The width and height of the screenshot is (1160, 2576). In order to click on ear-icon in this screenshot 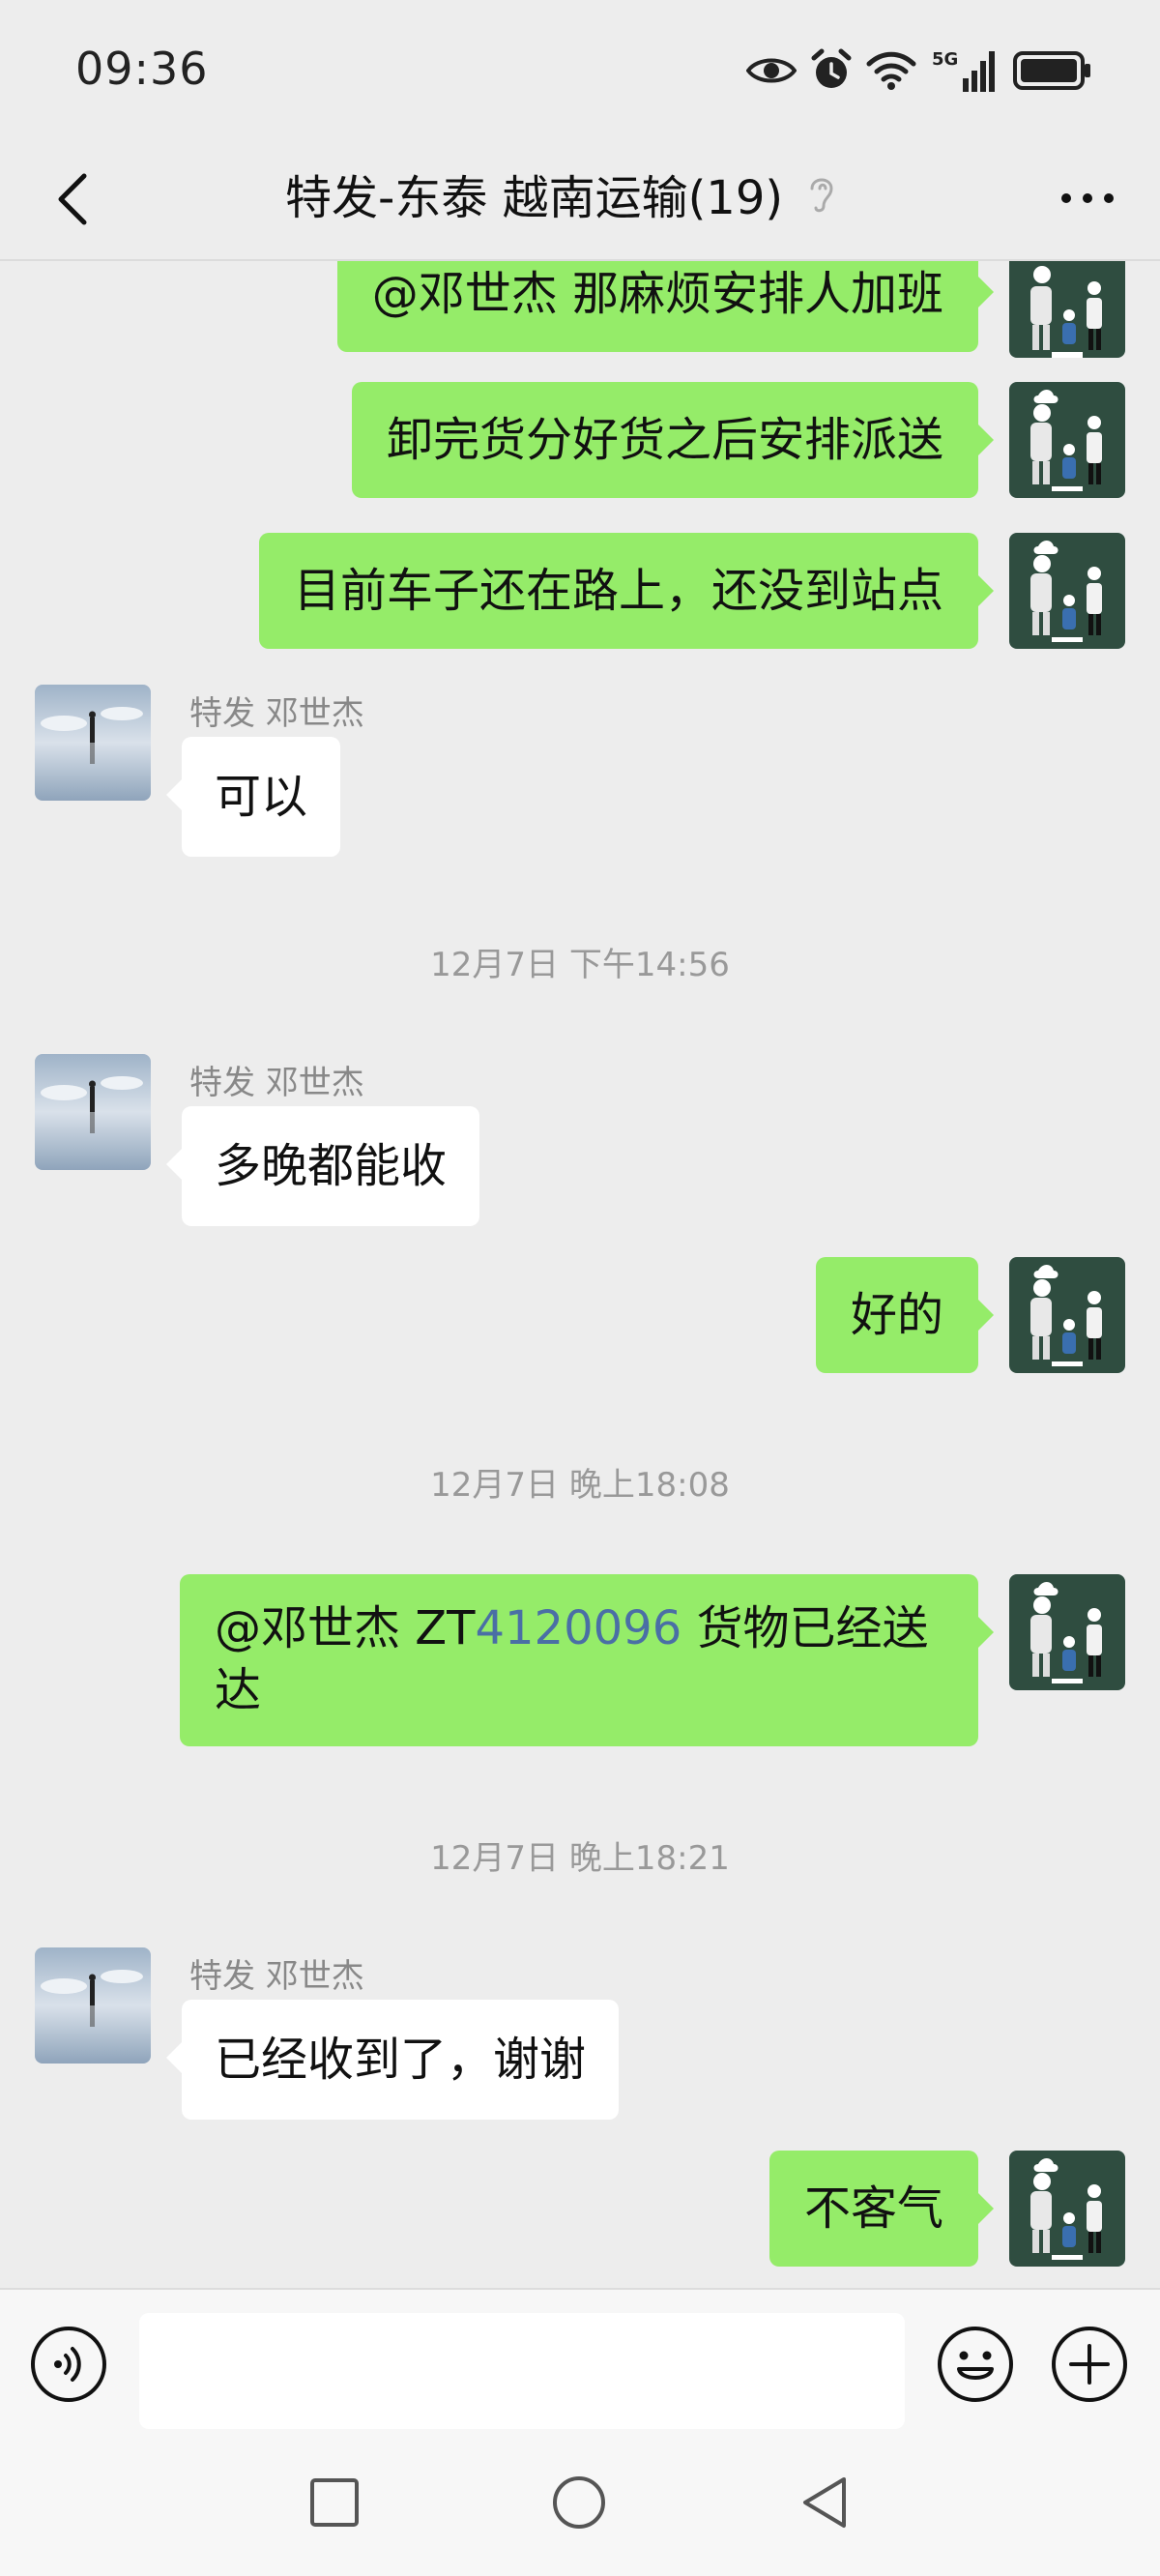, I will do `click(822, 195)`.